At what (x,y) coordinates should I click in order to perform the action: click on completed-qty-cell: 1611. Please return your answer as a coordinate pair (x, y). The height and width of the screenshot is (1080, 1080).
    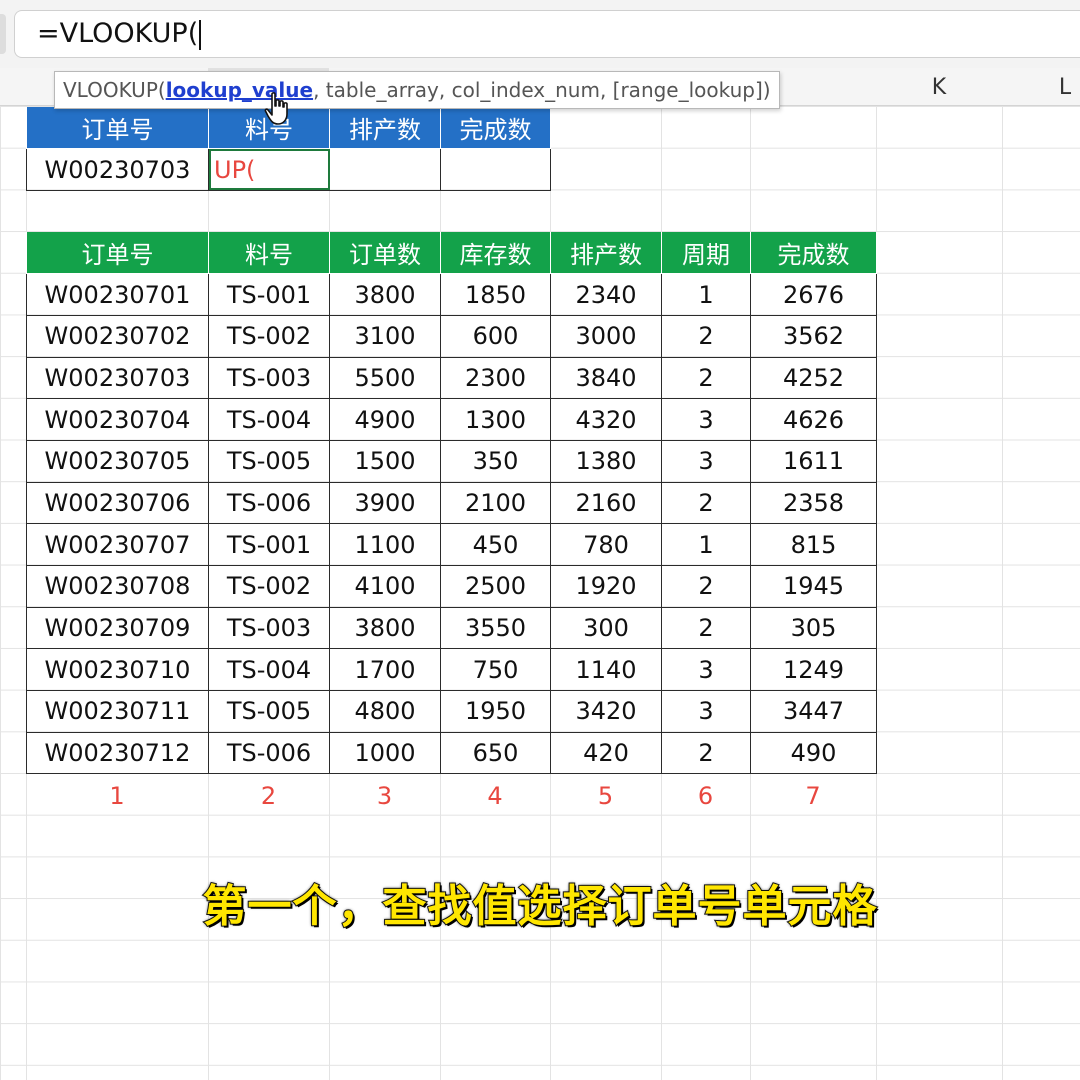
    Looking at the image, I should click on (813, 461).